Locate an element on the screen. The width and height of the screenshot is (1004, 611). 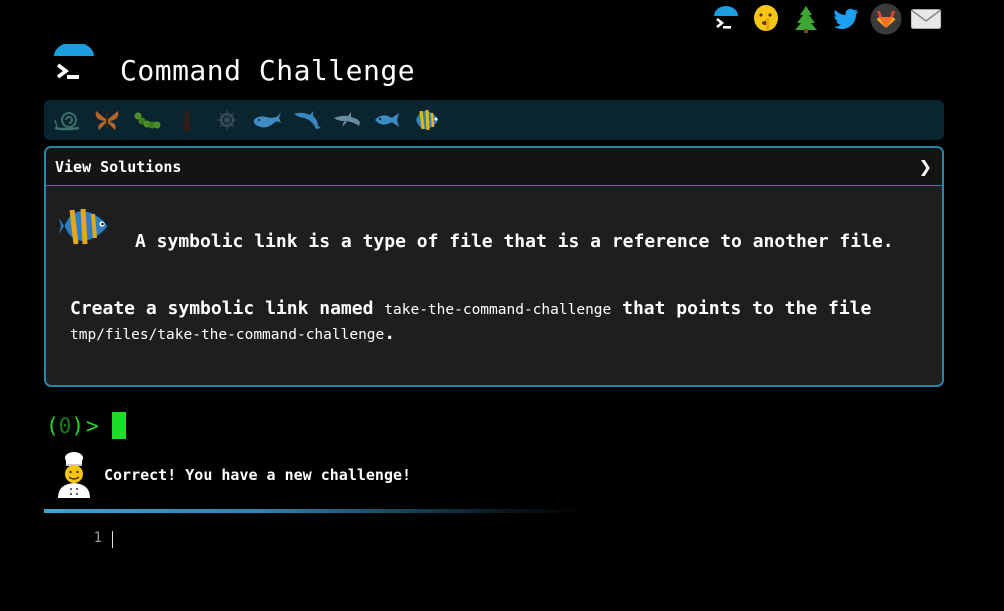
shushing-face-icon is located at coordinates (766, 19).